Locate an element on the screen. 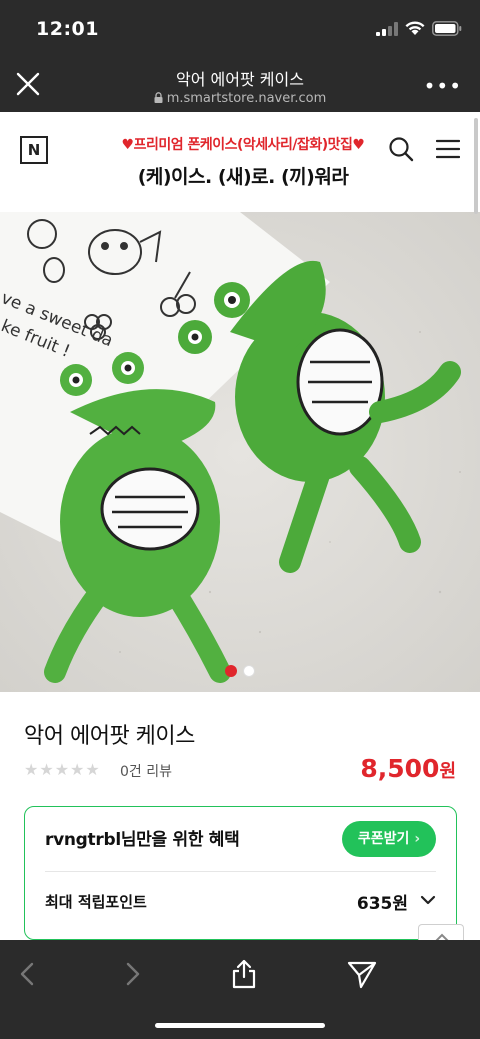 The height and width of the screenshot is (1039, 480). store-banner-slogan: (케)이스. (새)로. (끼)워라 is located at coordinates (243, 175).